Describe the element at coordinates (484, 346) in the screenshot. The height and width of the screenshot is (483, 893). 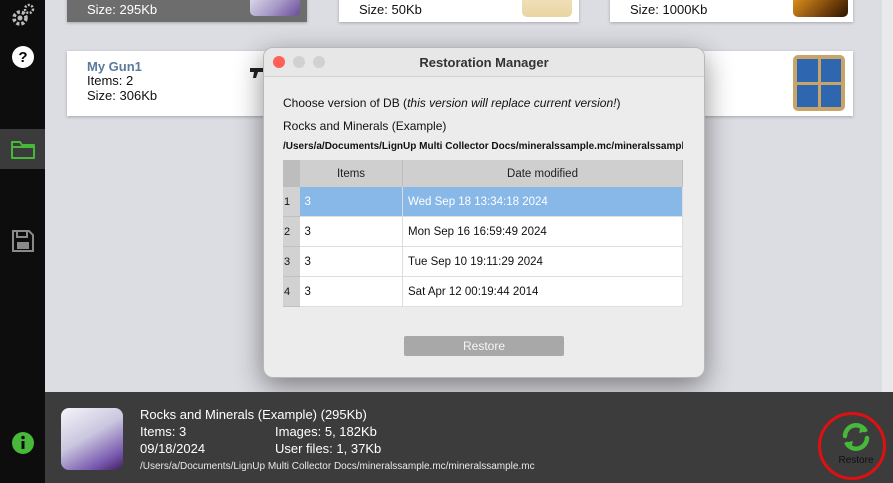
I see `dialog-restore-button: Restore` at that location.